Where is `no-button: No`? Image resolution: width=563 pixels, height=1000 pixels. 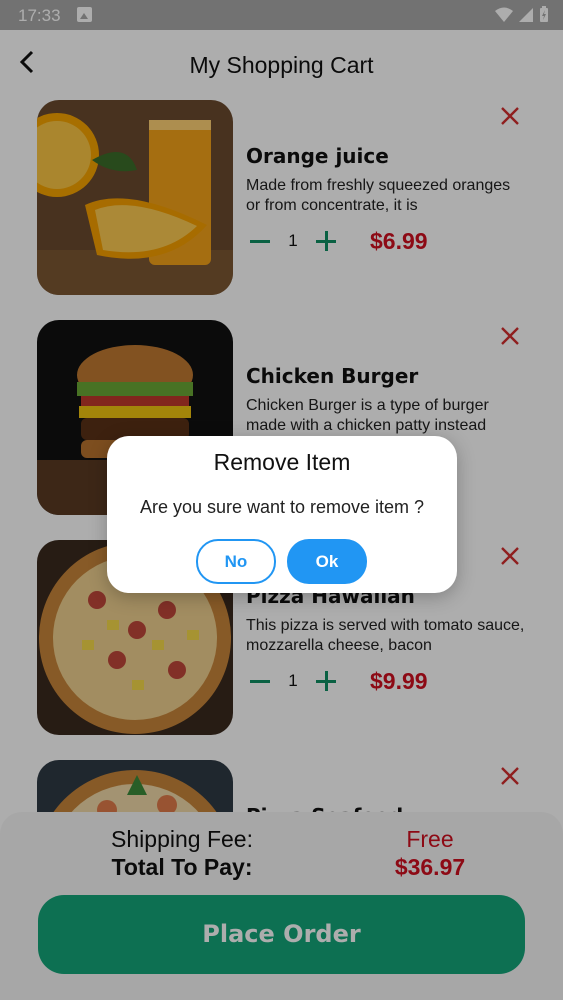
no-button: No is located at coordinates (236, 561).